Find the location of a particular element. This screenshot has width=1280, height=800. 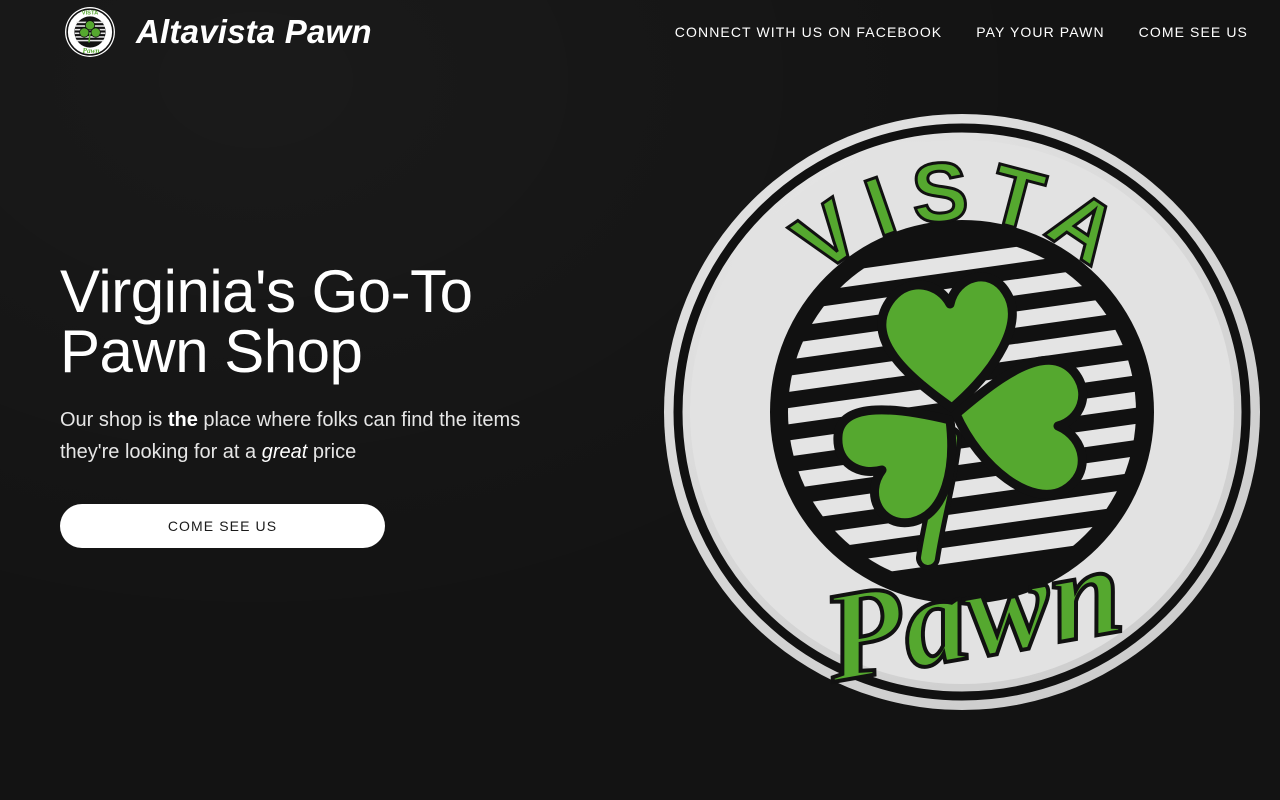

hero-subtitle-part1: Our shop is is located at coordinates (114, 420).